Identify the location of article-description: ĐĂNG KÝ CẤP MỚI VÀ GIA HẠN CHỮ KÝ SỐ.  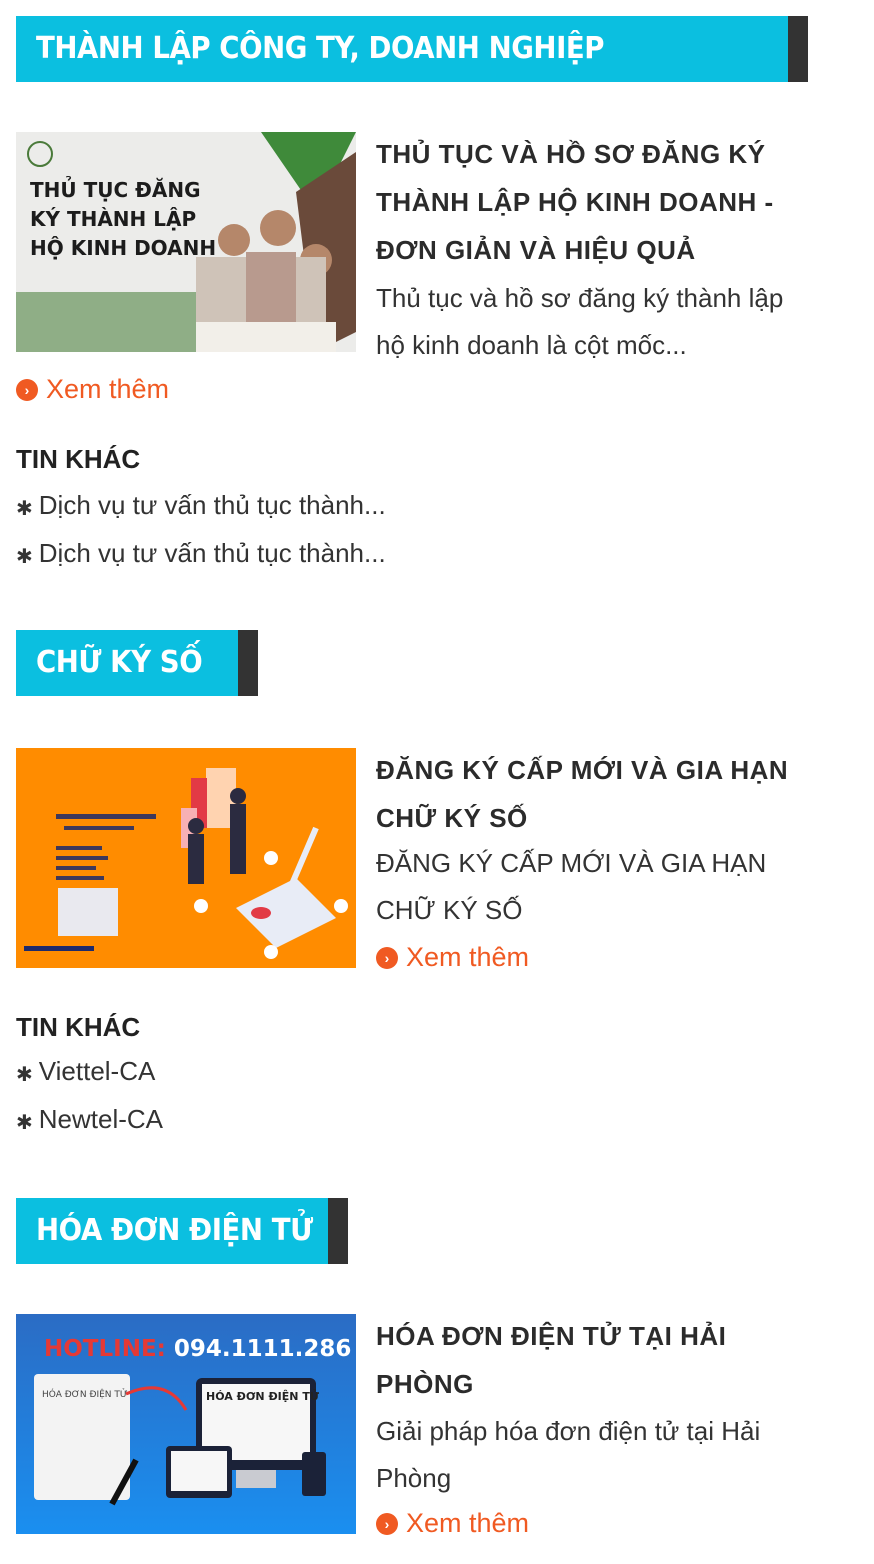
(571, 886).